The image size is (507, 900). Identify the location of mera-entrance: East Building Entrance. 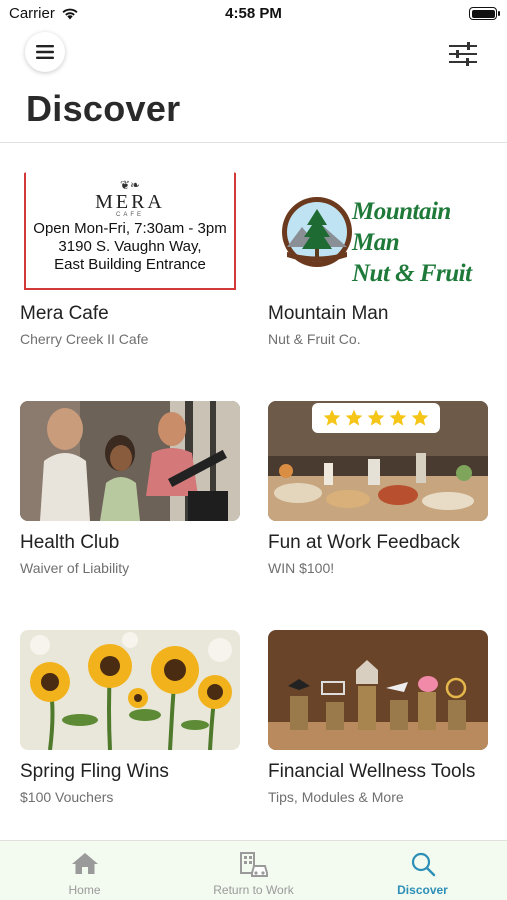
(130, 264).